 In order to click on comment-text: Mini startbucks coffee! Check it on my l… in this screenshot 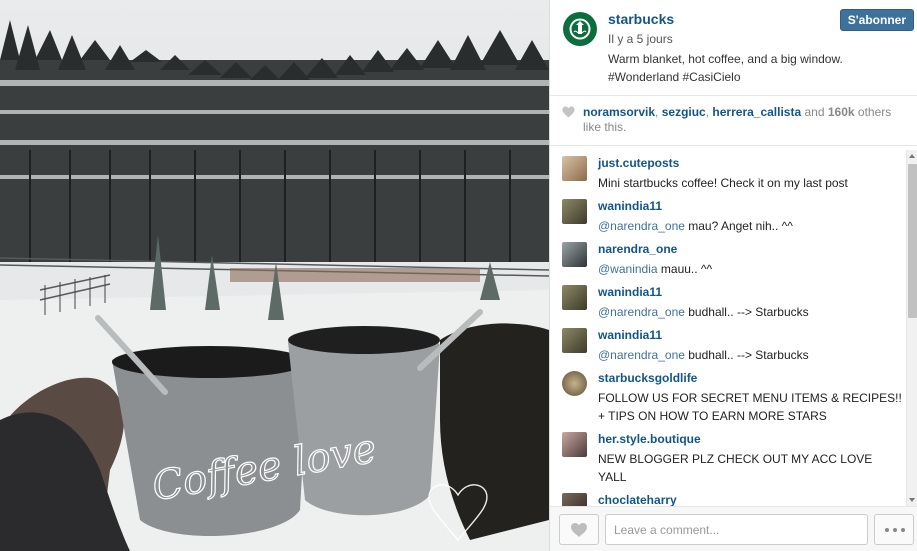, I will do `click(723, 183)`.